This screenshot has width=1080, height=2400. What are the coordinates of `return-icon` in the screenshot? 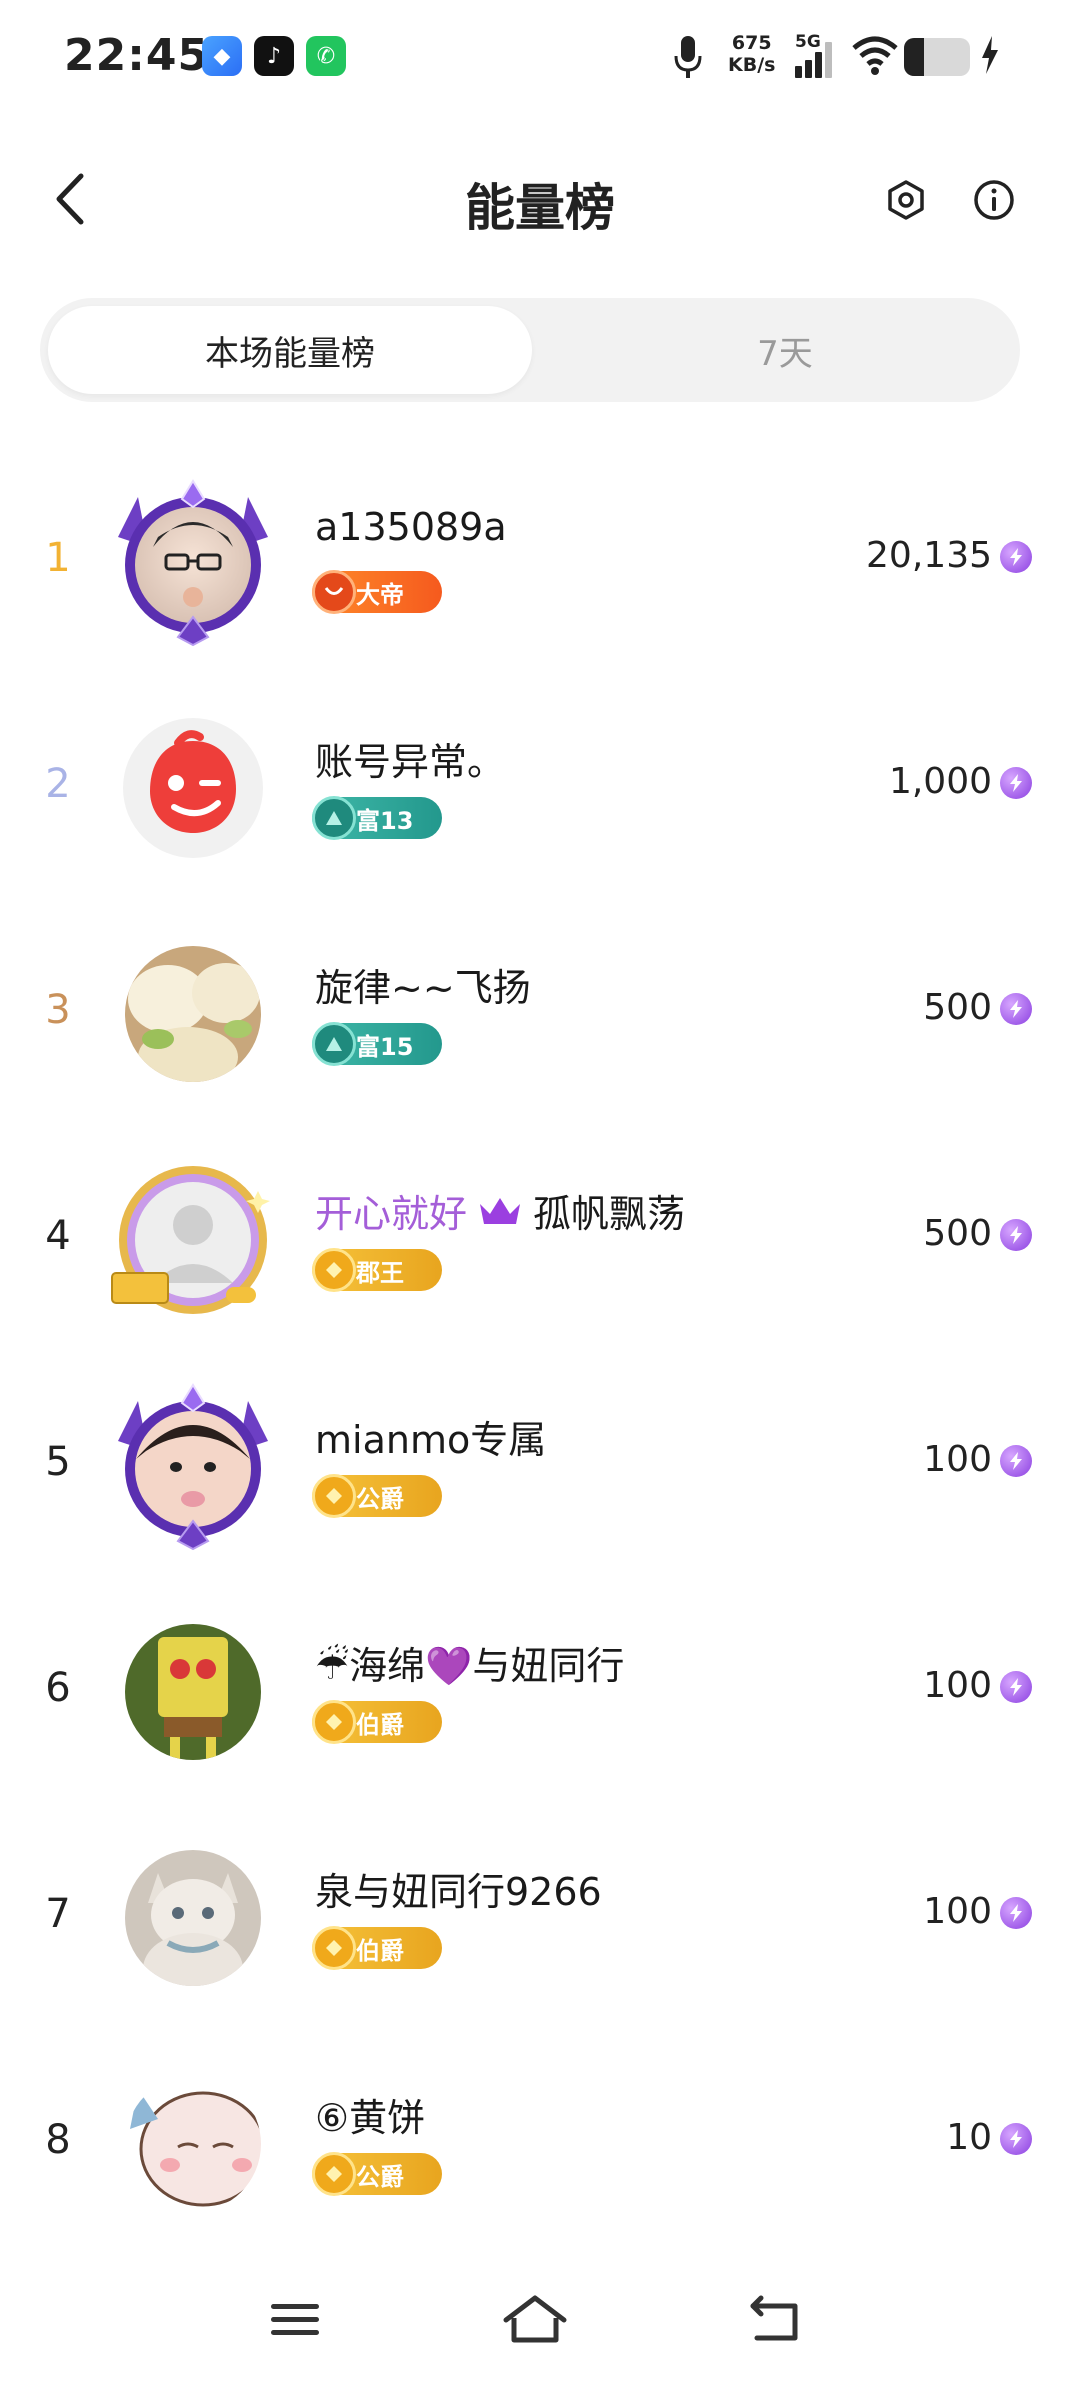 It's located at (774, 2318).